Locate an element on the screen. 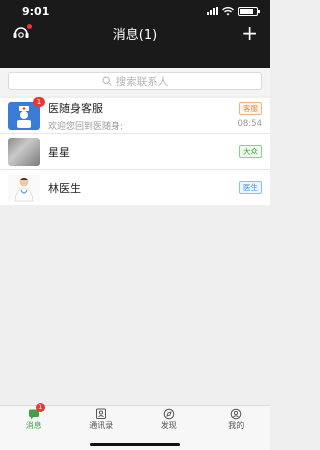 This screenshot has height=450, width=320. status-bar: 9:01 is located at coordinates (135, 11).